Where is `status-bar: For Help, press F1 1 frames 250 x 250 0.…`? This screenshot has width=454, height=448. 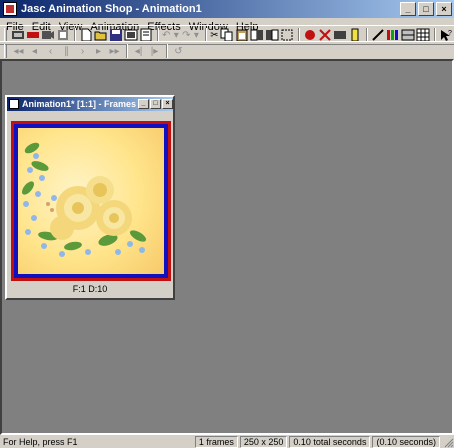
status-bar: For Help, press F1 1 frames 250 x 250 0.… is located at coordinates (227, 441).